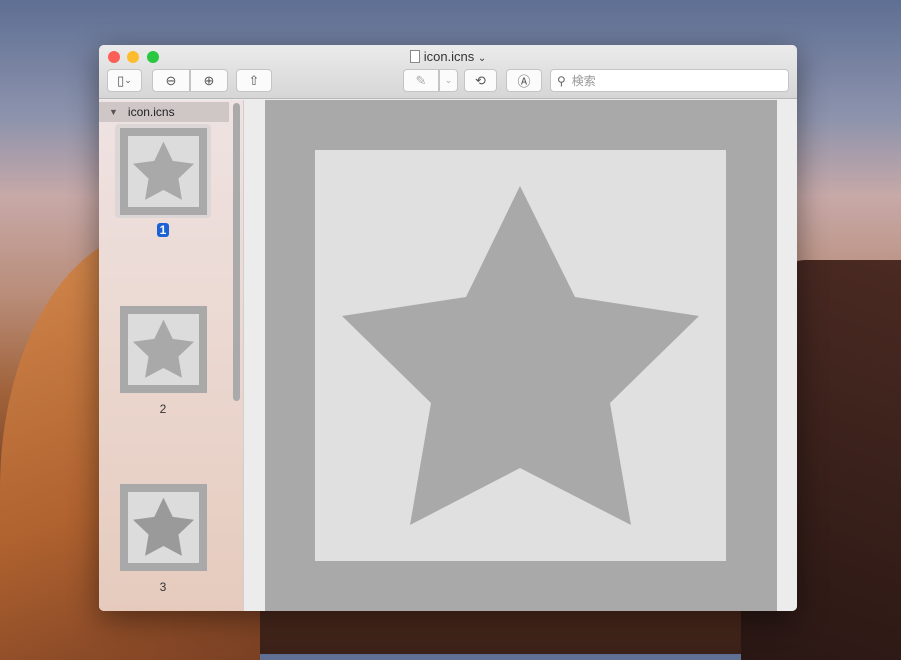 This screenshot has height=660, width=901. Describe the element at coordinates (669, 80) in the screenshot. I see `search-field: ⚲ 検索` at that location.